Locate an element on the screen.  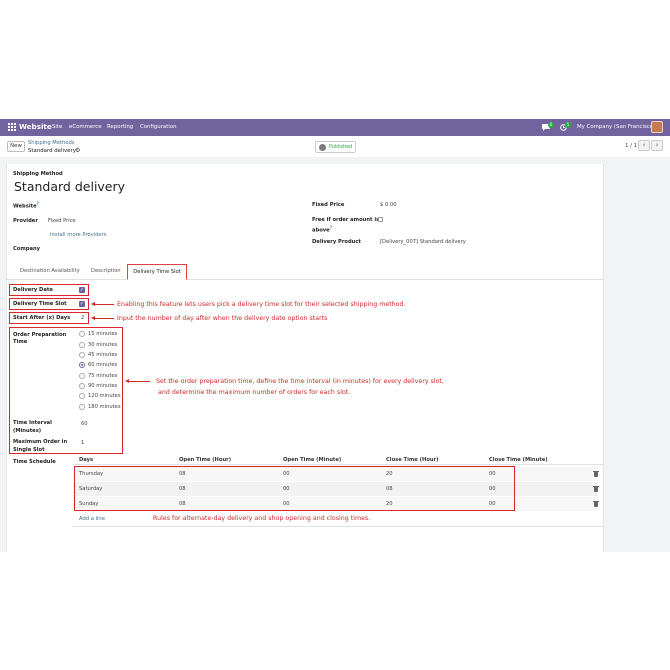
prep-option-label: 120 minutes is located at coordinates (104, 396).